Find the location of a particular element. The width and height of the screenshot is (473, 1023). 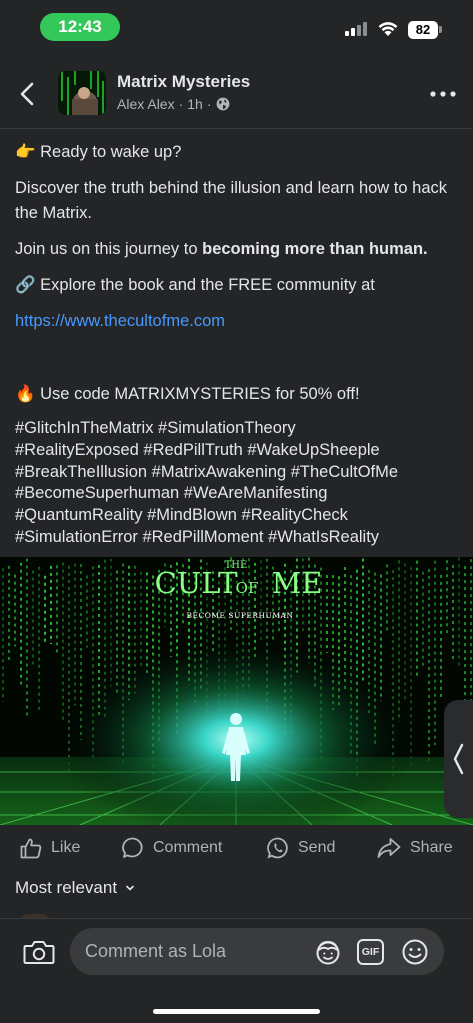

fire-emoji: 🔥 is located at coordinates (25, 394).